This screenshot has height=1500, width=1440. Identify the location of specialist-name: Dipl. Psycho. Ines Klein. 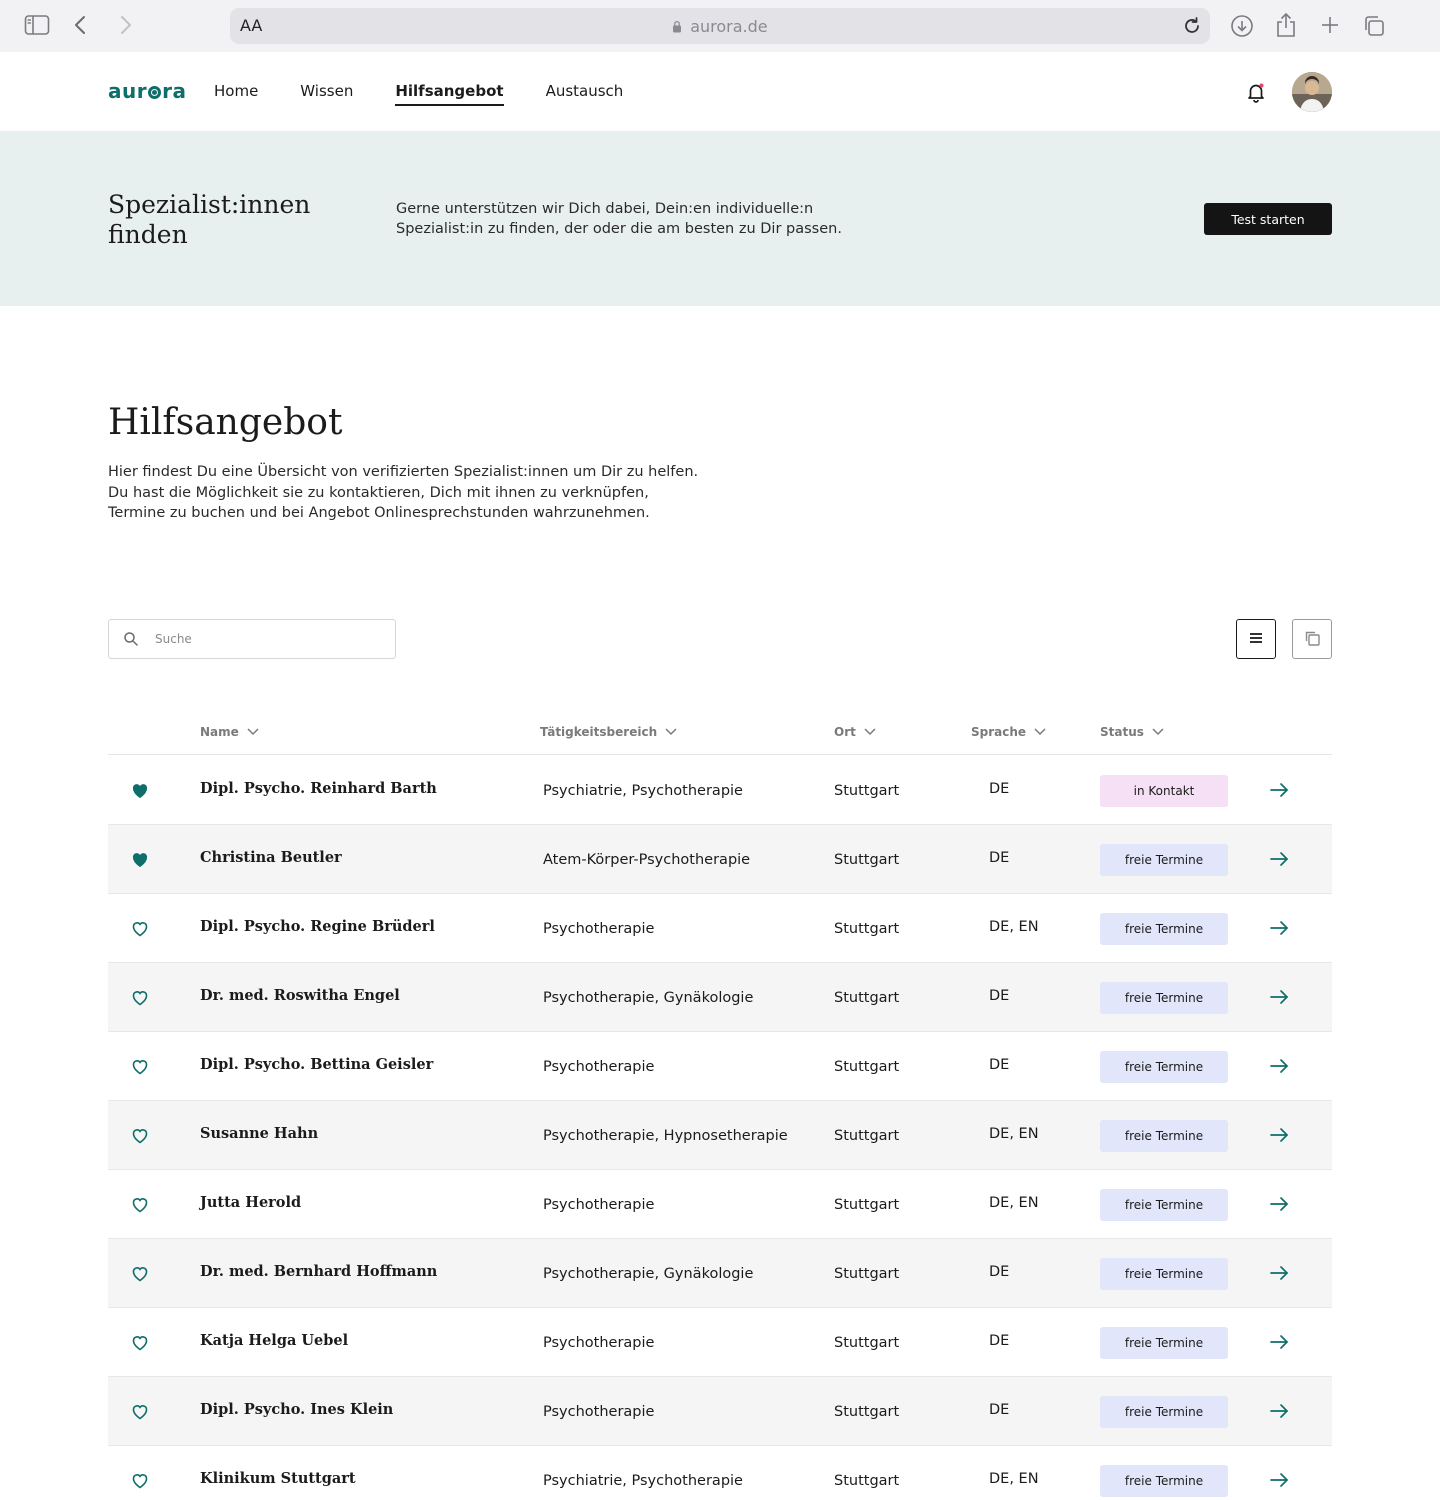
(296, 1409).